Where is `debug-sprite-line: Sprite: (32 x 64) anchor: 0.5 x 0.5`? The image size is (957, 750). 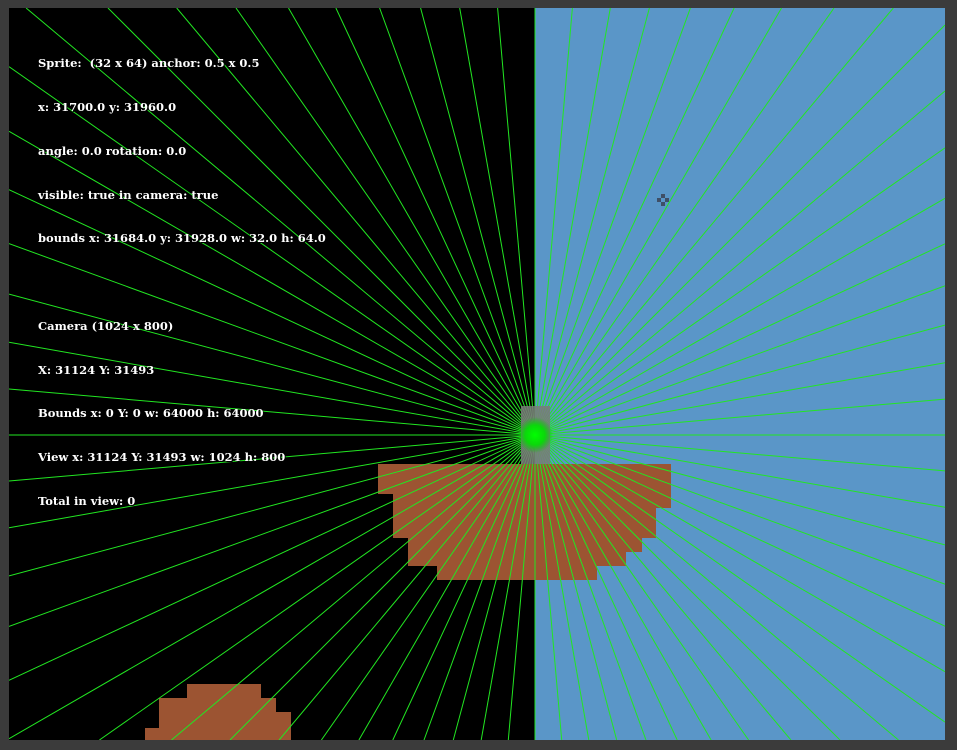
debug-sprite-line: Sprite: (32 x 64) anchor: 0.5 x 0.5 is located at coordinates (149, 63).